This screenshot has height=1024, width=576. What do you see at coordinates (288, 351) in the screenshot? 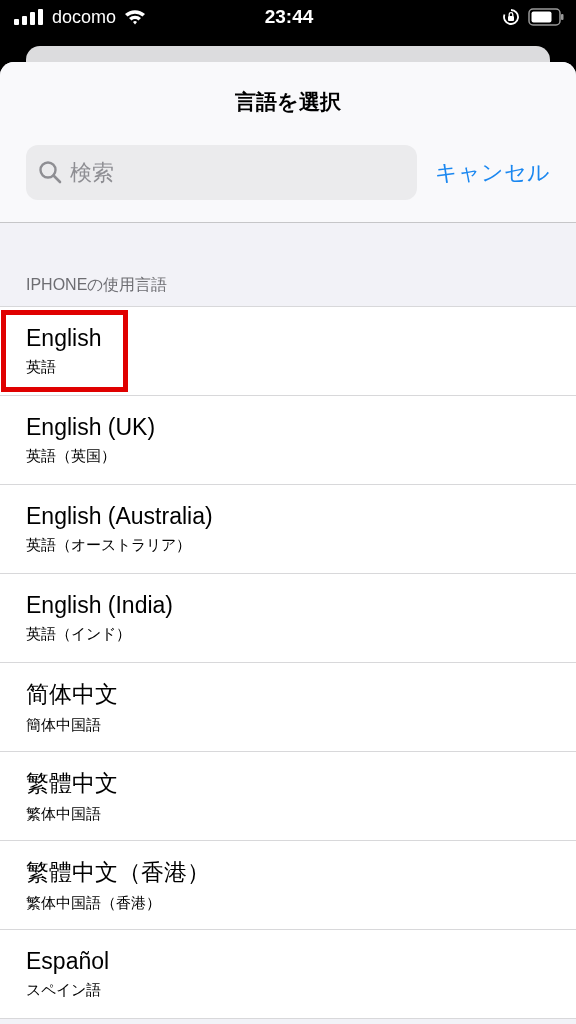
I see `language-row: English 英語` at bounding box center [288, 351].